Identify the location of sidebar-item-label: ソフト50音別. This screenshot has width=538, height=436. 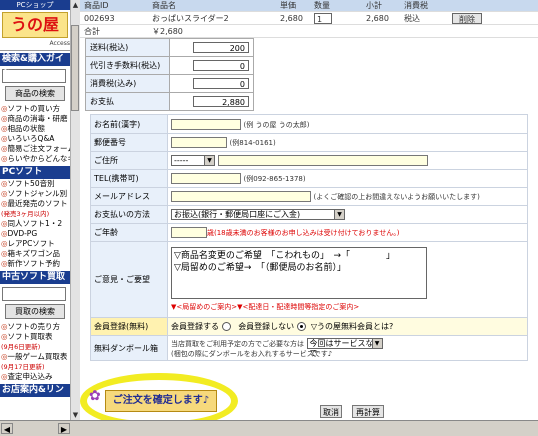
(31, 183).